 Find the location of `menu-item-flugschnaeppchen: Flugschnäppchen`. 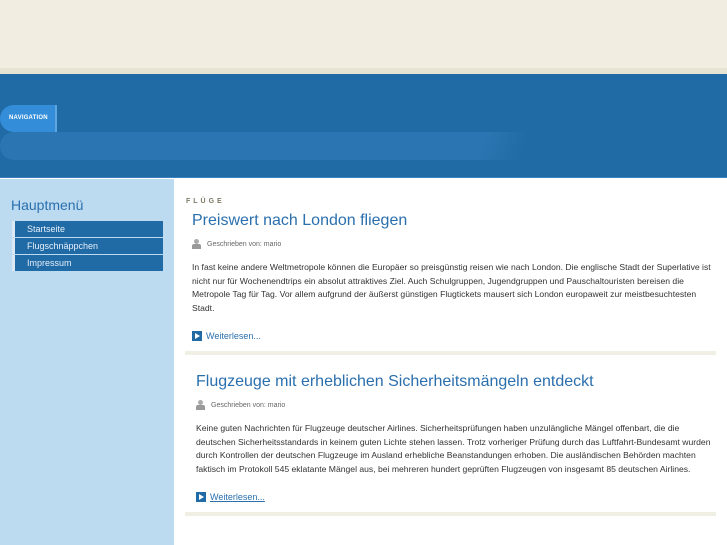

menu-item-flugschnaeppchen: Flugschnäppchen is located at coordinates (87, 246).